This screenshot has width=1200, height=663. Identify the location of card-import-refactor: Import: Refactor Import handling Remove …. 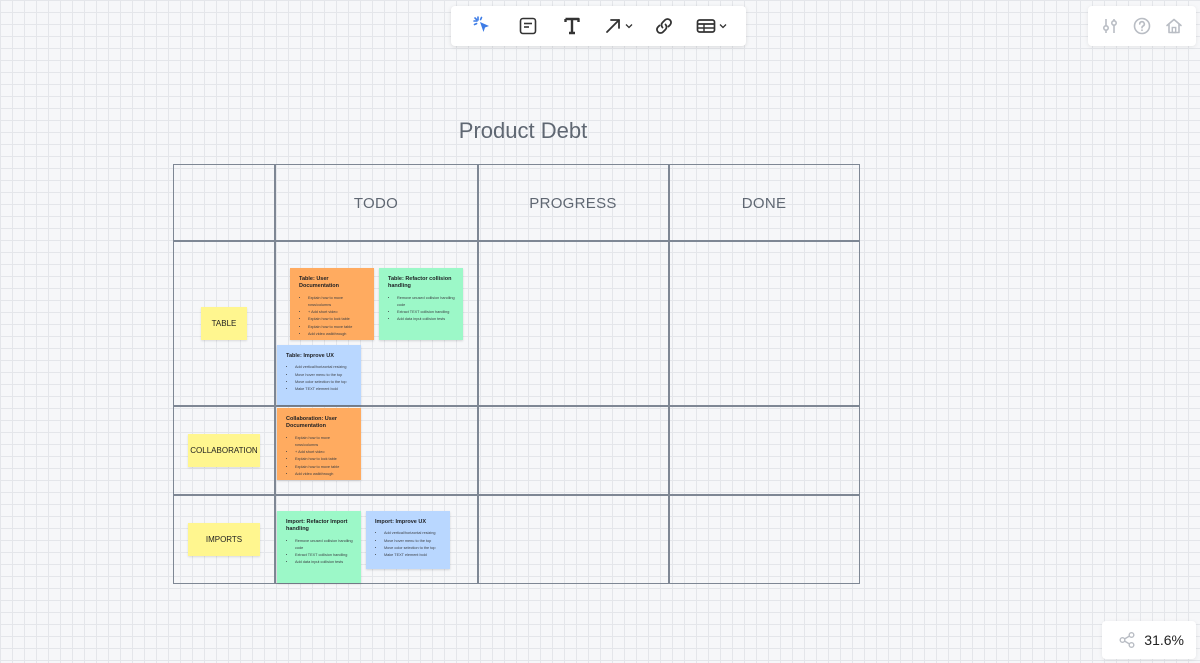
(319, 547).